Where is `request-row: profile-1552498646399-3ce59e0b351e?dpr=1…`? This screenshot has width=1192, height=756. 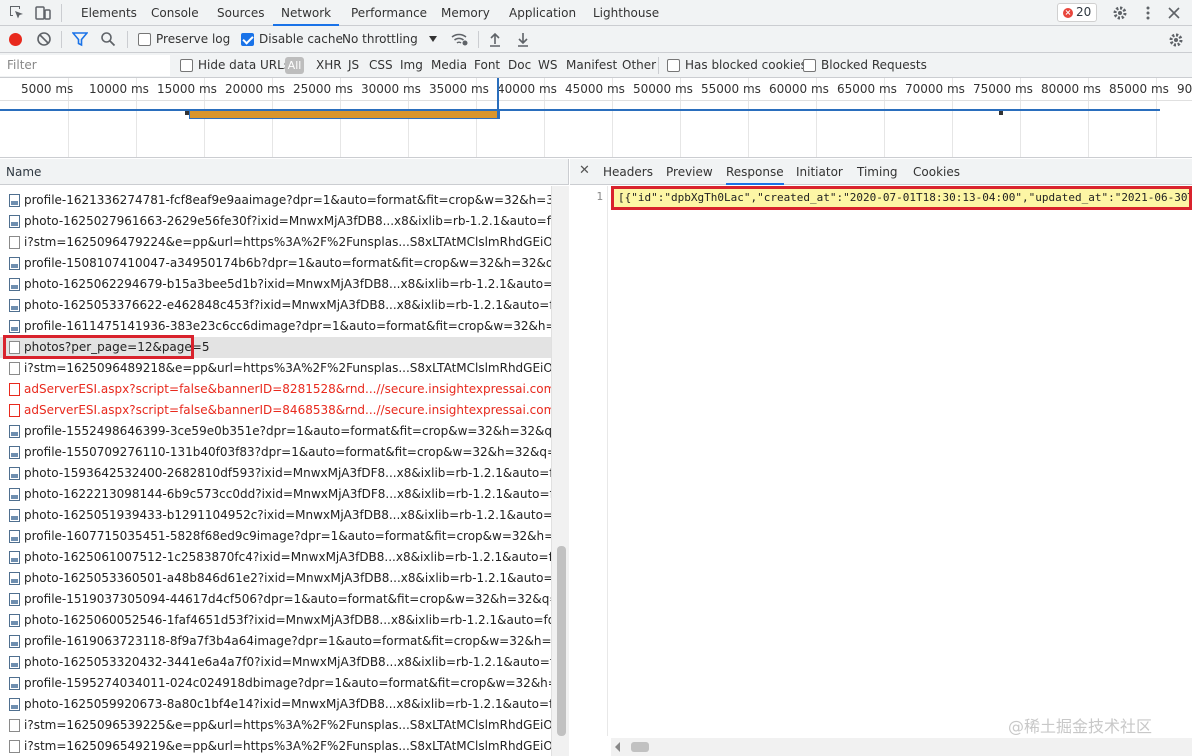 request-row: profile-1552498646399-3ce59e0b351e?dpr=1… is located at coordinates (275, 431).